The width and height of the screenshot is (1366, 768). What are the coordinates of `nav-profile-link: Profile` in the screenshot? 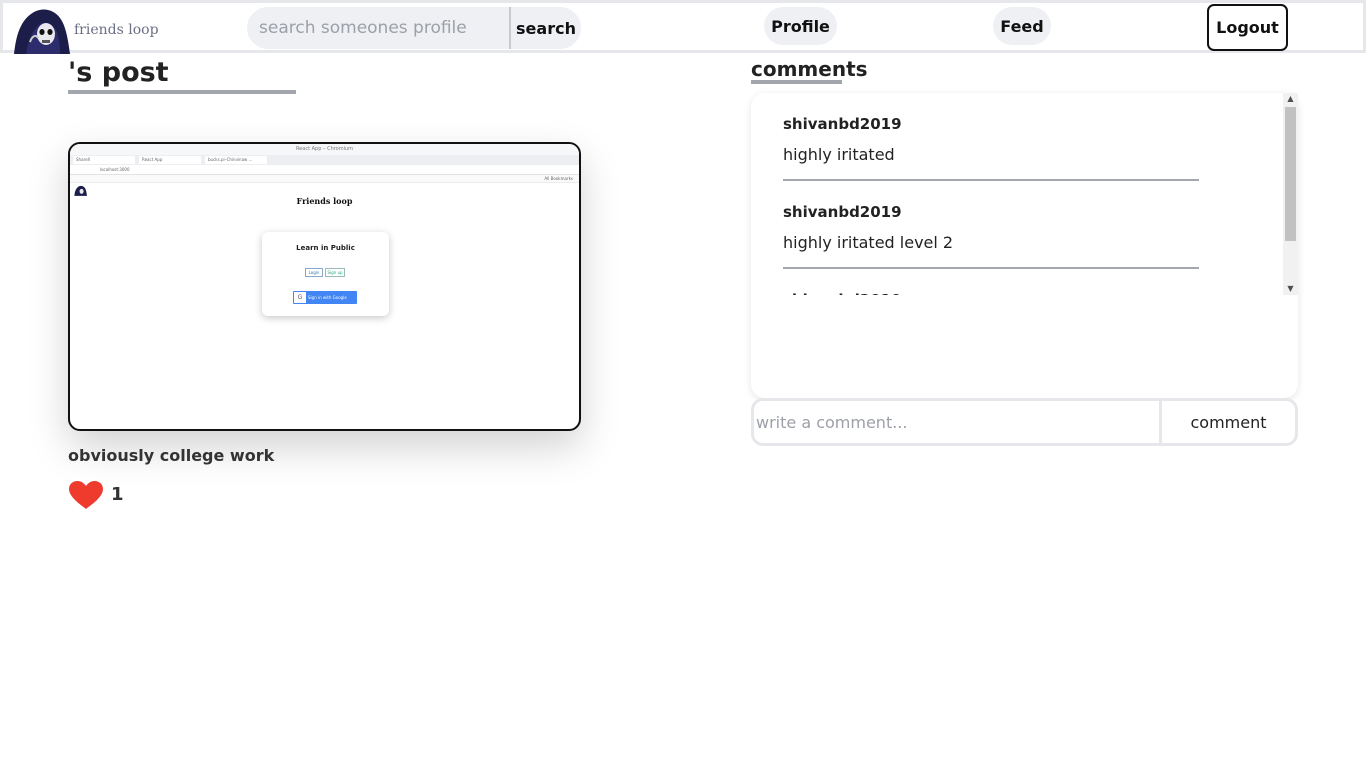 It's located at (800, 26).